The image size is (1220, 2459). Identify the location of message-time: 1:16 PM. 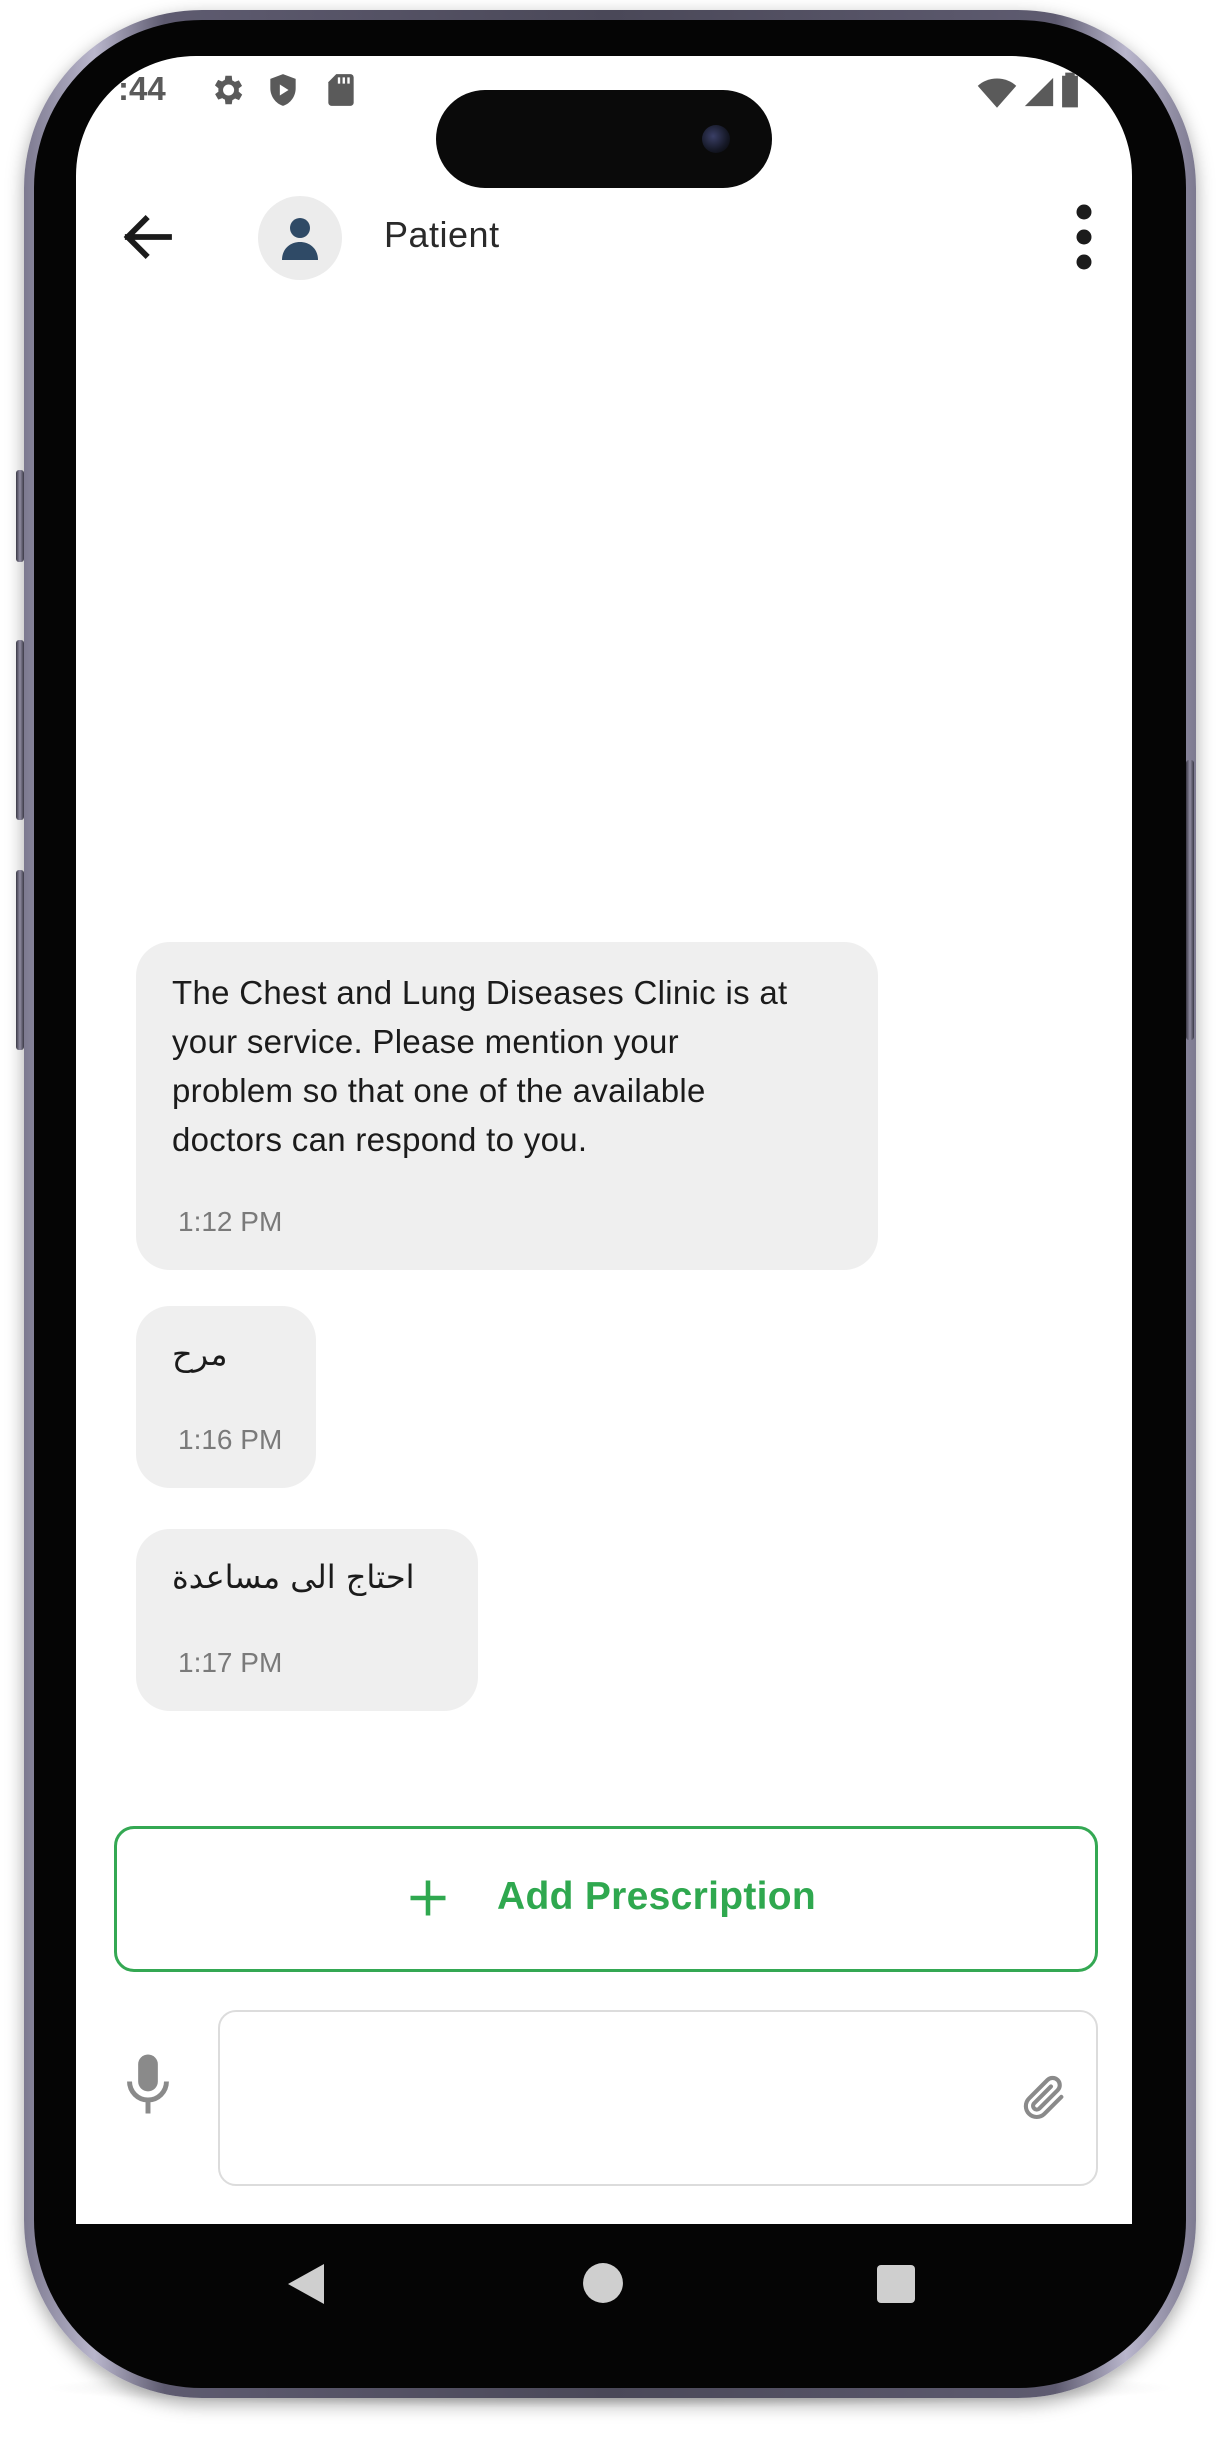
(230, 1439).